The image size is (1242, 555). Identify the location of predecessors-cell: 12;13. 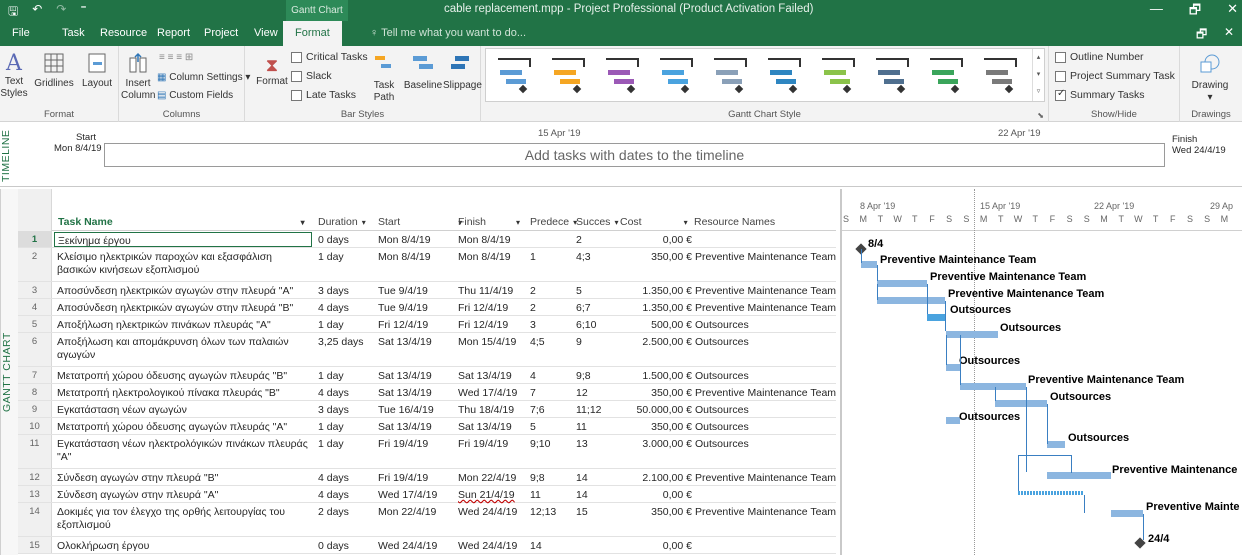
(543, 512).